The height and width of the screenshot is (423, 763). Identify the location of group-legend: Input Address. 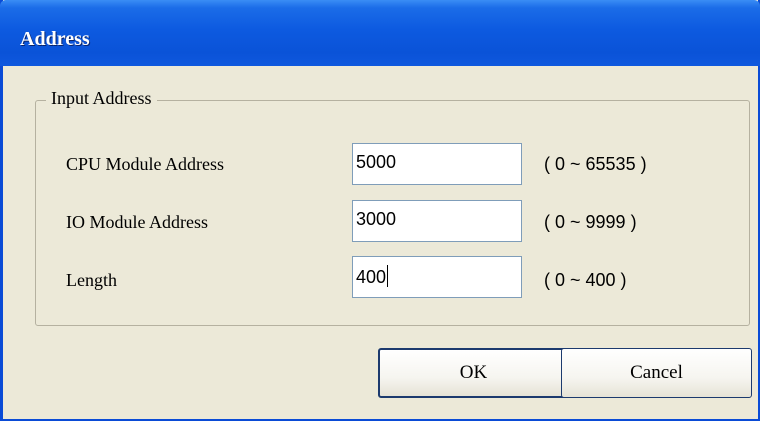
(101, 98).